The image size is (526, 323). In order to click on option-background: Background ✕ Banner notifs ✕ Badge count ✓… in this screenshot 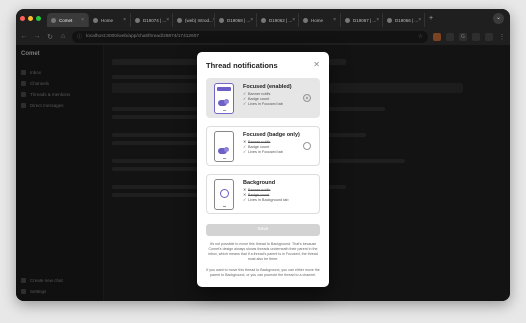, I will do `click(263, 194)`.